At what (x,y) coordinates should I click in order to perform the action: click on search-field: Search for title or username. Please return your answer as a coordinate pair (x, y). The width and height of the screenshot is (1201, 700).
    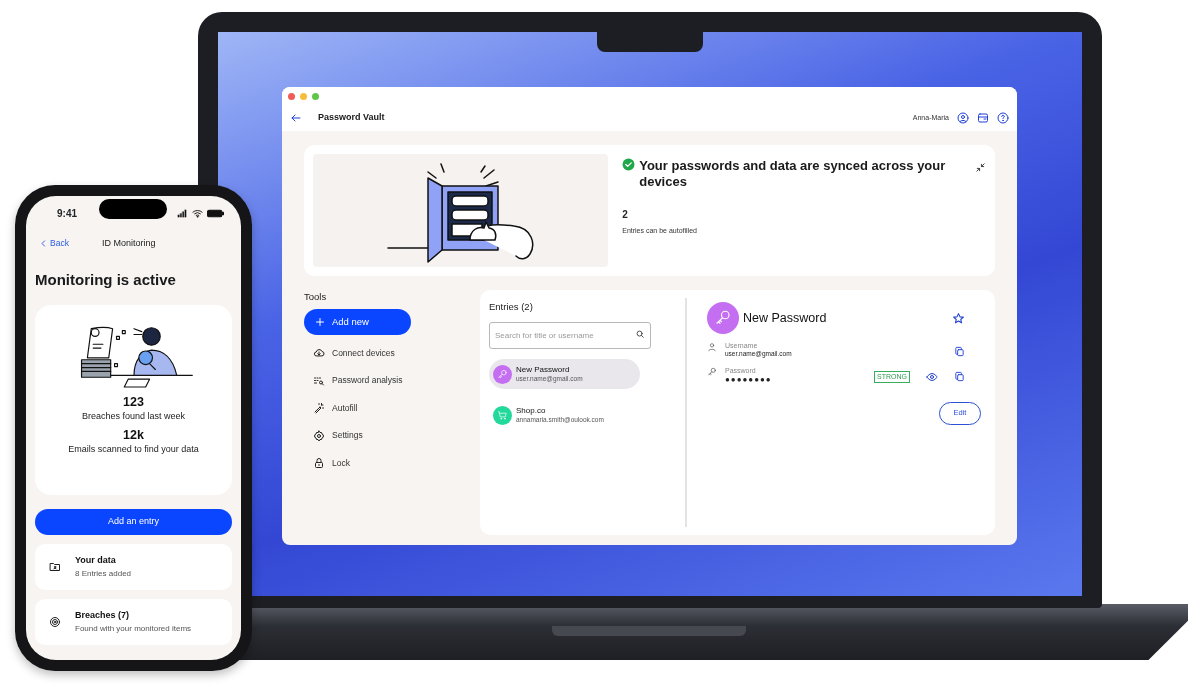
    Looking at the image, I should click on (570, 336).